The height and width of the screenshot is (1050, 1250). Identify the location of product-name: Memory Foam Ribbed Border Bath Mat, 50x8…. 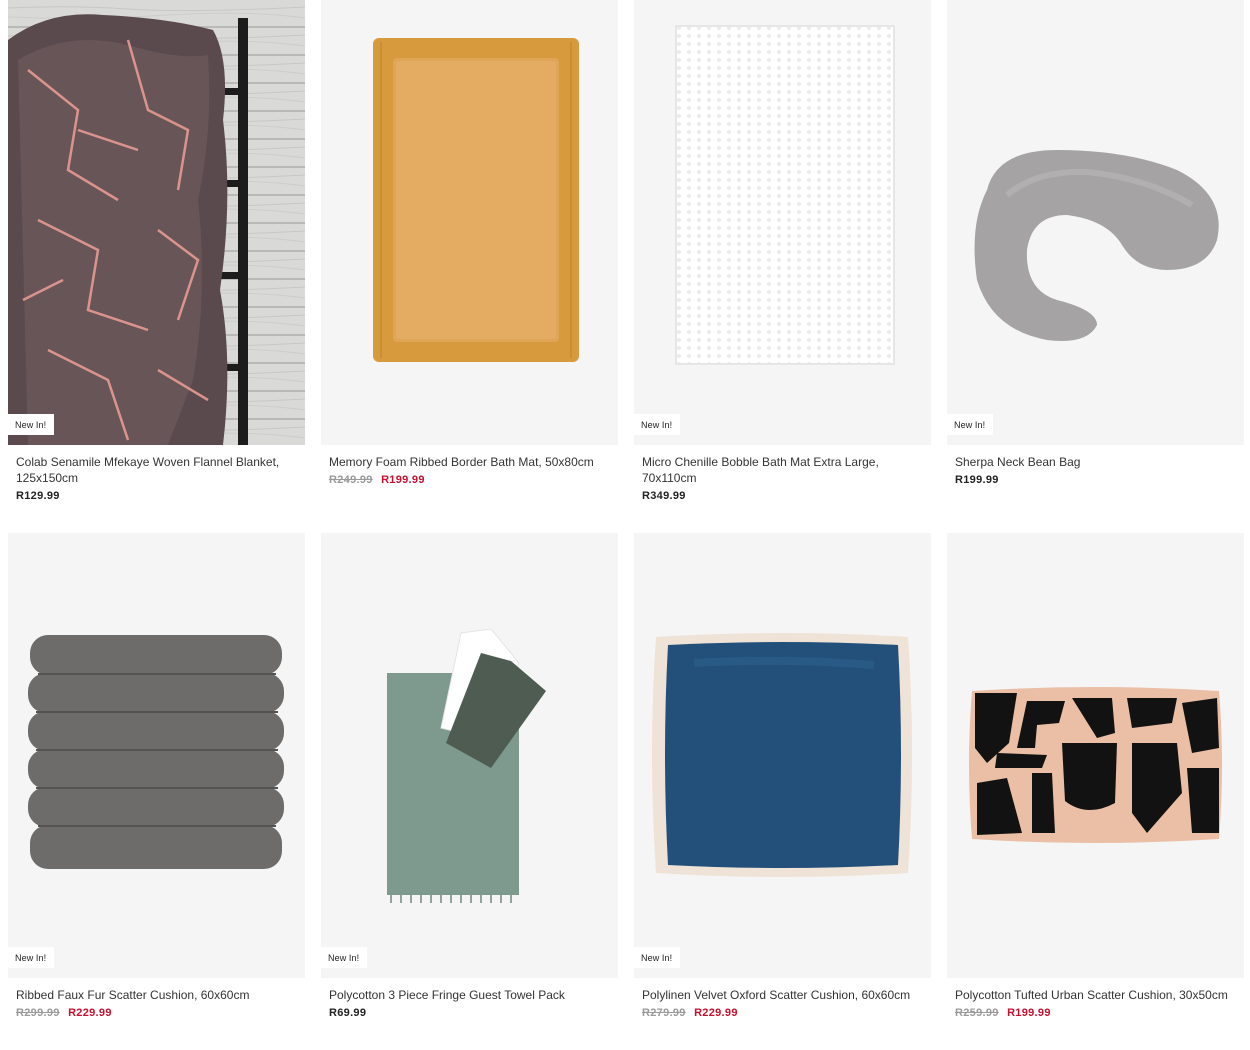
(469, 462).